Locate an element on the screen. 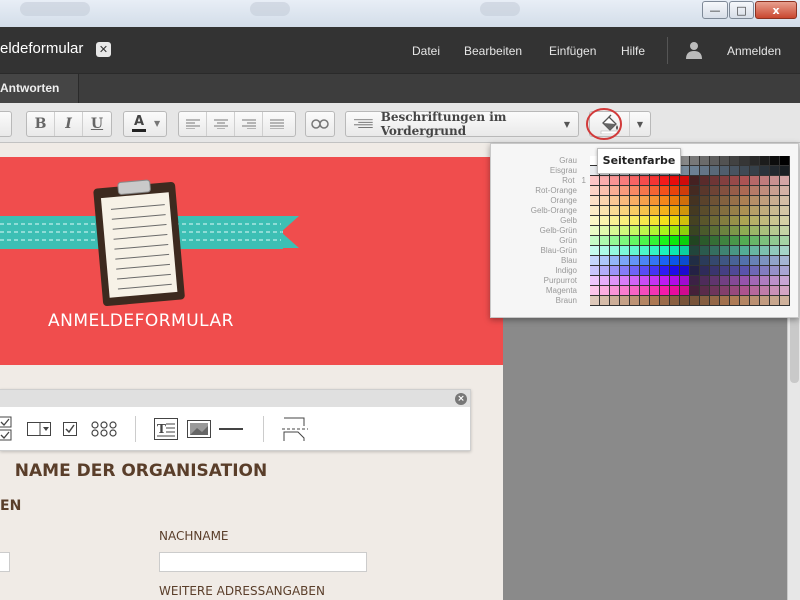  checkbox-list-icon is located at coordinates (7, 429).